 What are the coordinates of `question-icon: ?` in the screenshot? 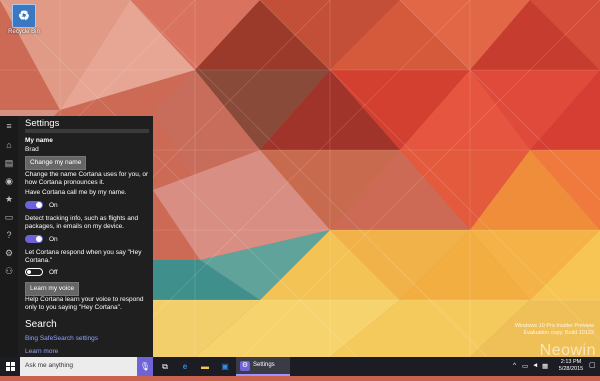 It's located at (9, 235).